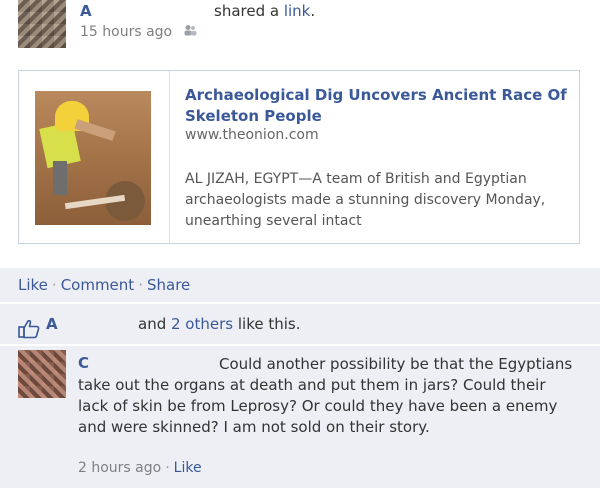 Image resolution: width=600 pixels, height=488 pixels. What do you see at coordinates (52, 324) in the screenshot?
I see `liker-name-link: A` at bounding box center [52, 324].